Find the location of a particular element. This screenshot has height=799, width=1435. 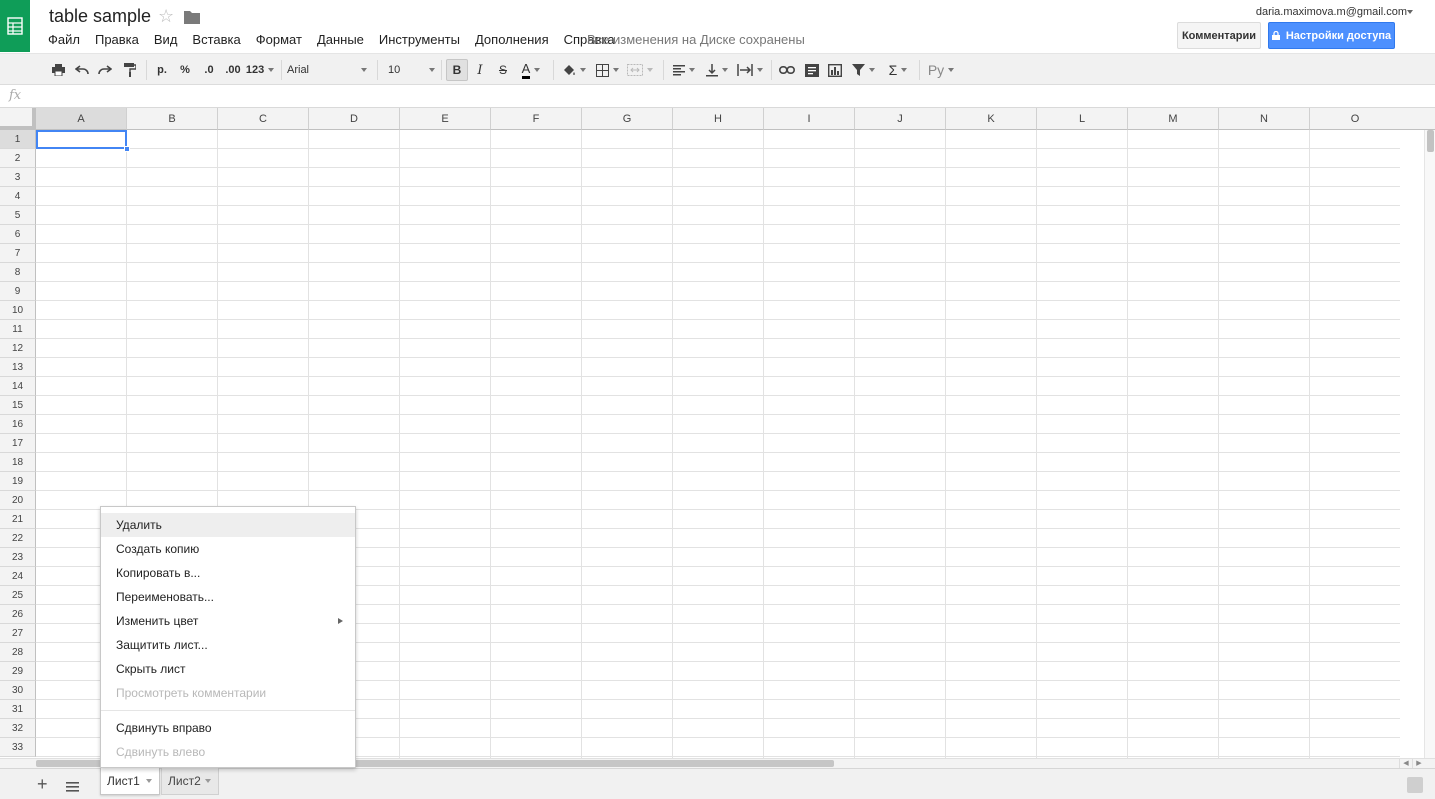

row-header: 20 is located at coordinates (18, 500).